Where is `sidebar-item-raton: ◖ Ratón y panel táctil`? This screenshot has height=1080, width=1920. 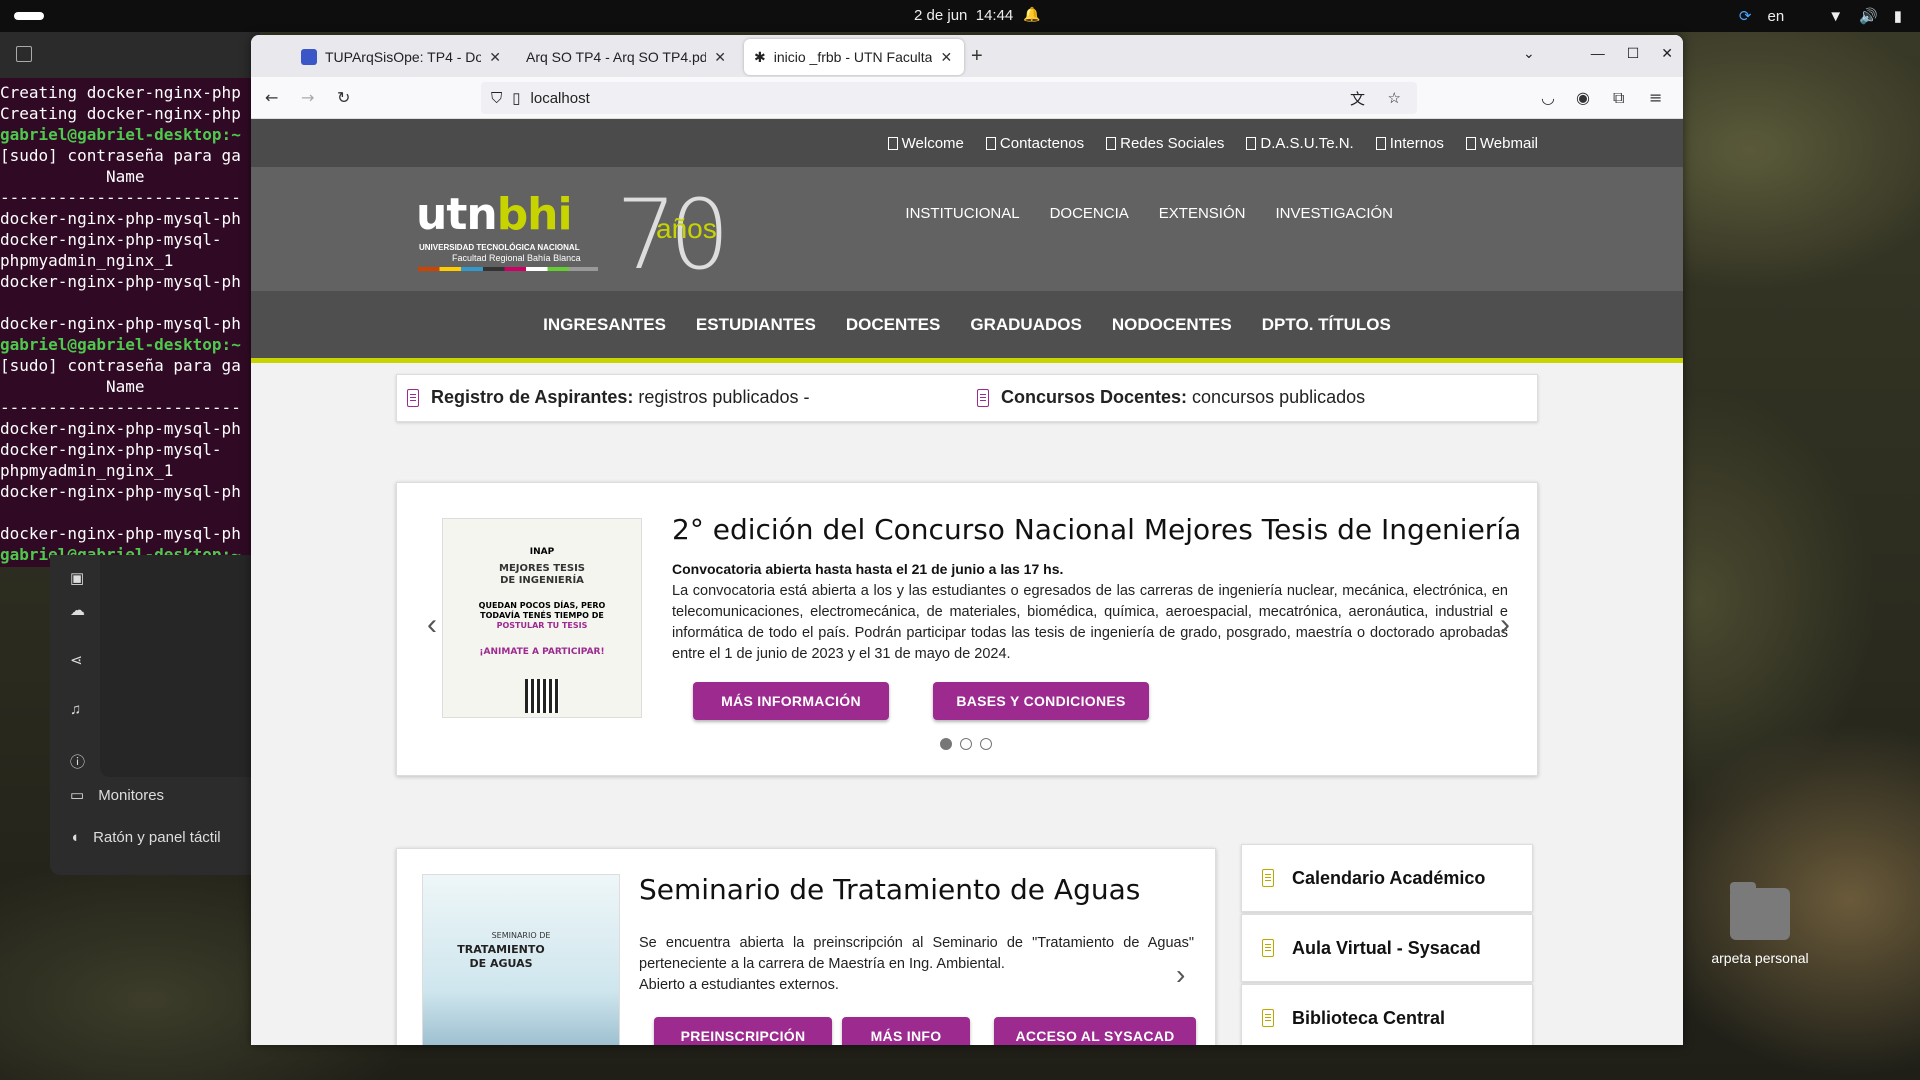 sidebar-item-raton: ◖ Ratón y panel táctil is located at coordinates (145, 837).